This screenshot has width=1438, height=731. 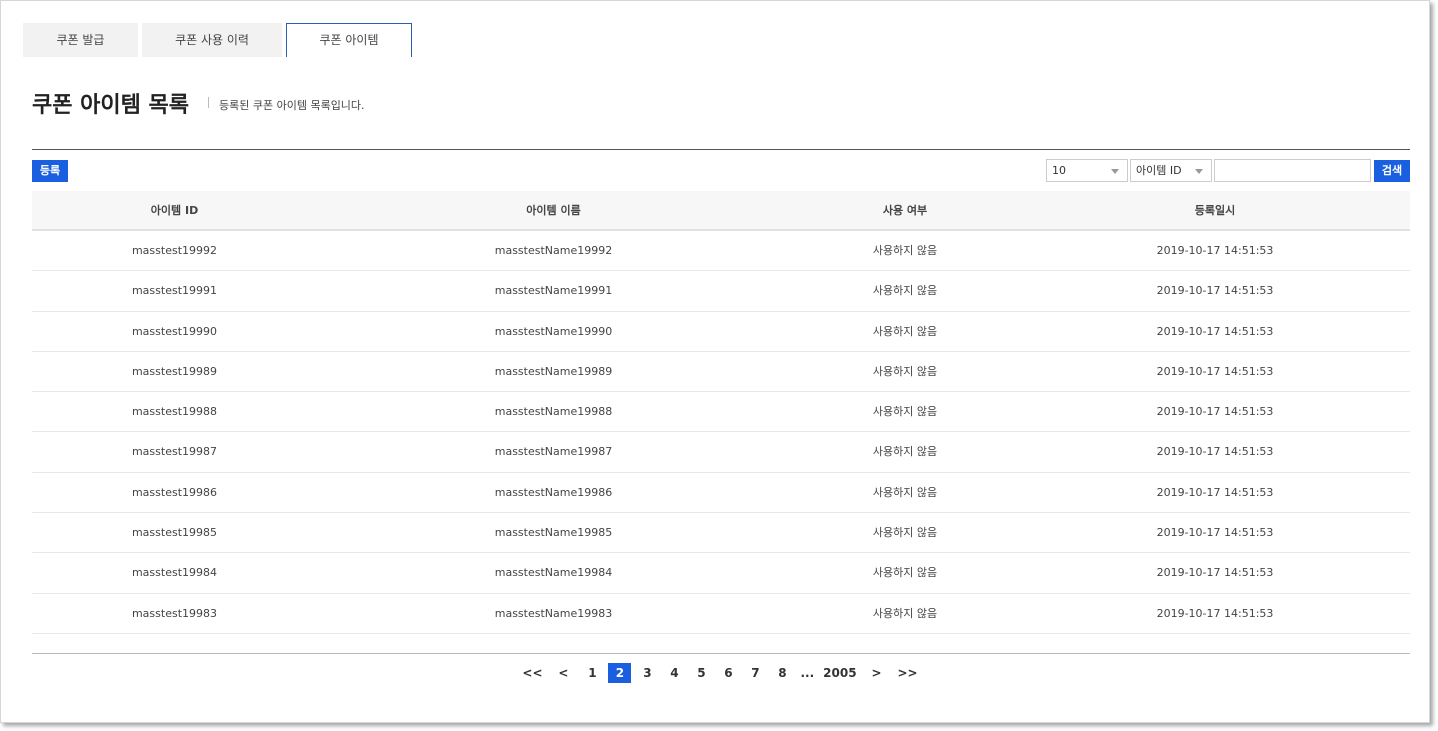 What do you see at coordinates (782, 673) in the screenshot?
I see `page-button-8: 8` at bounding box center [782, 673].